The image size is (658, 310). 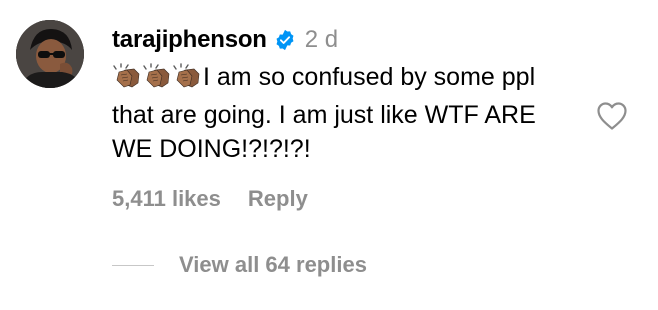 I want to click on timestamp: 2 d, so click(x=321, y=39).